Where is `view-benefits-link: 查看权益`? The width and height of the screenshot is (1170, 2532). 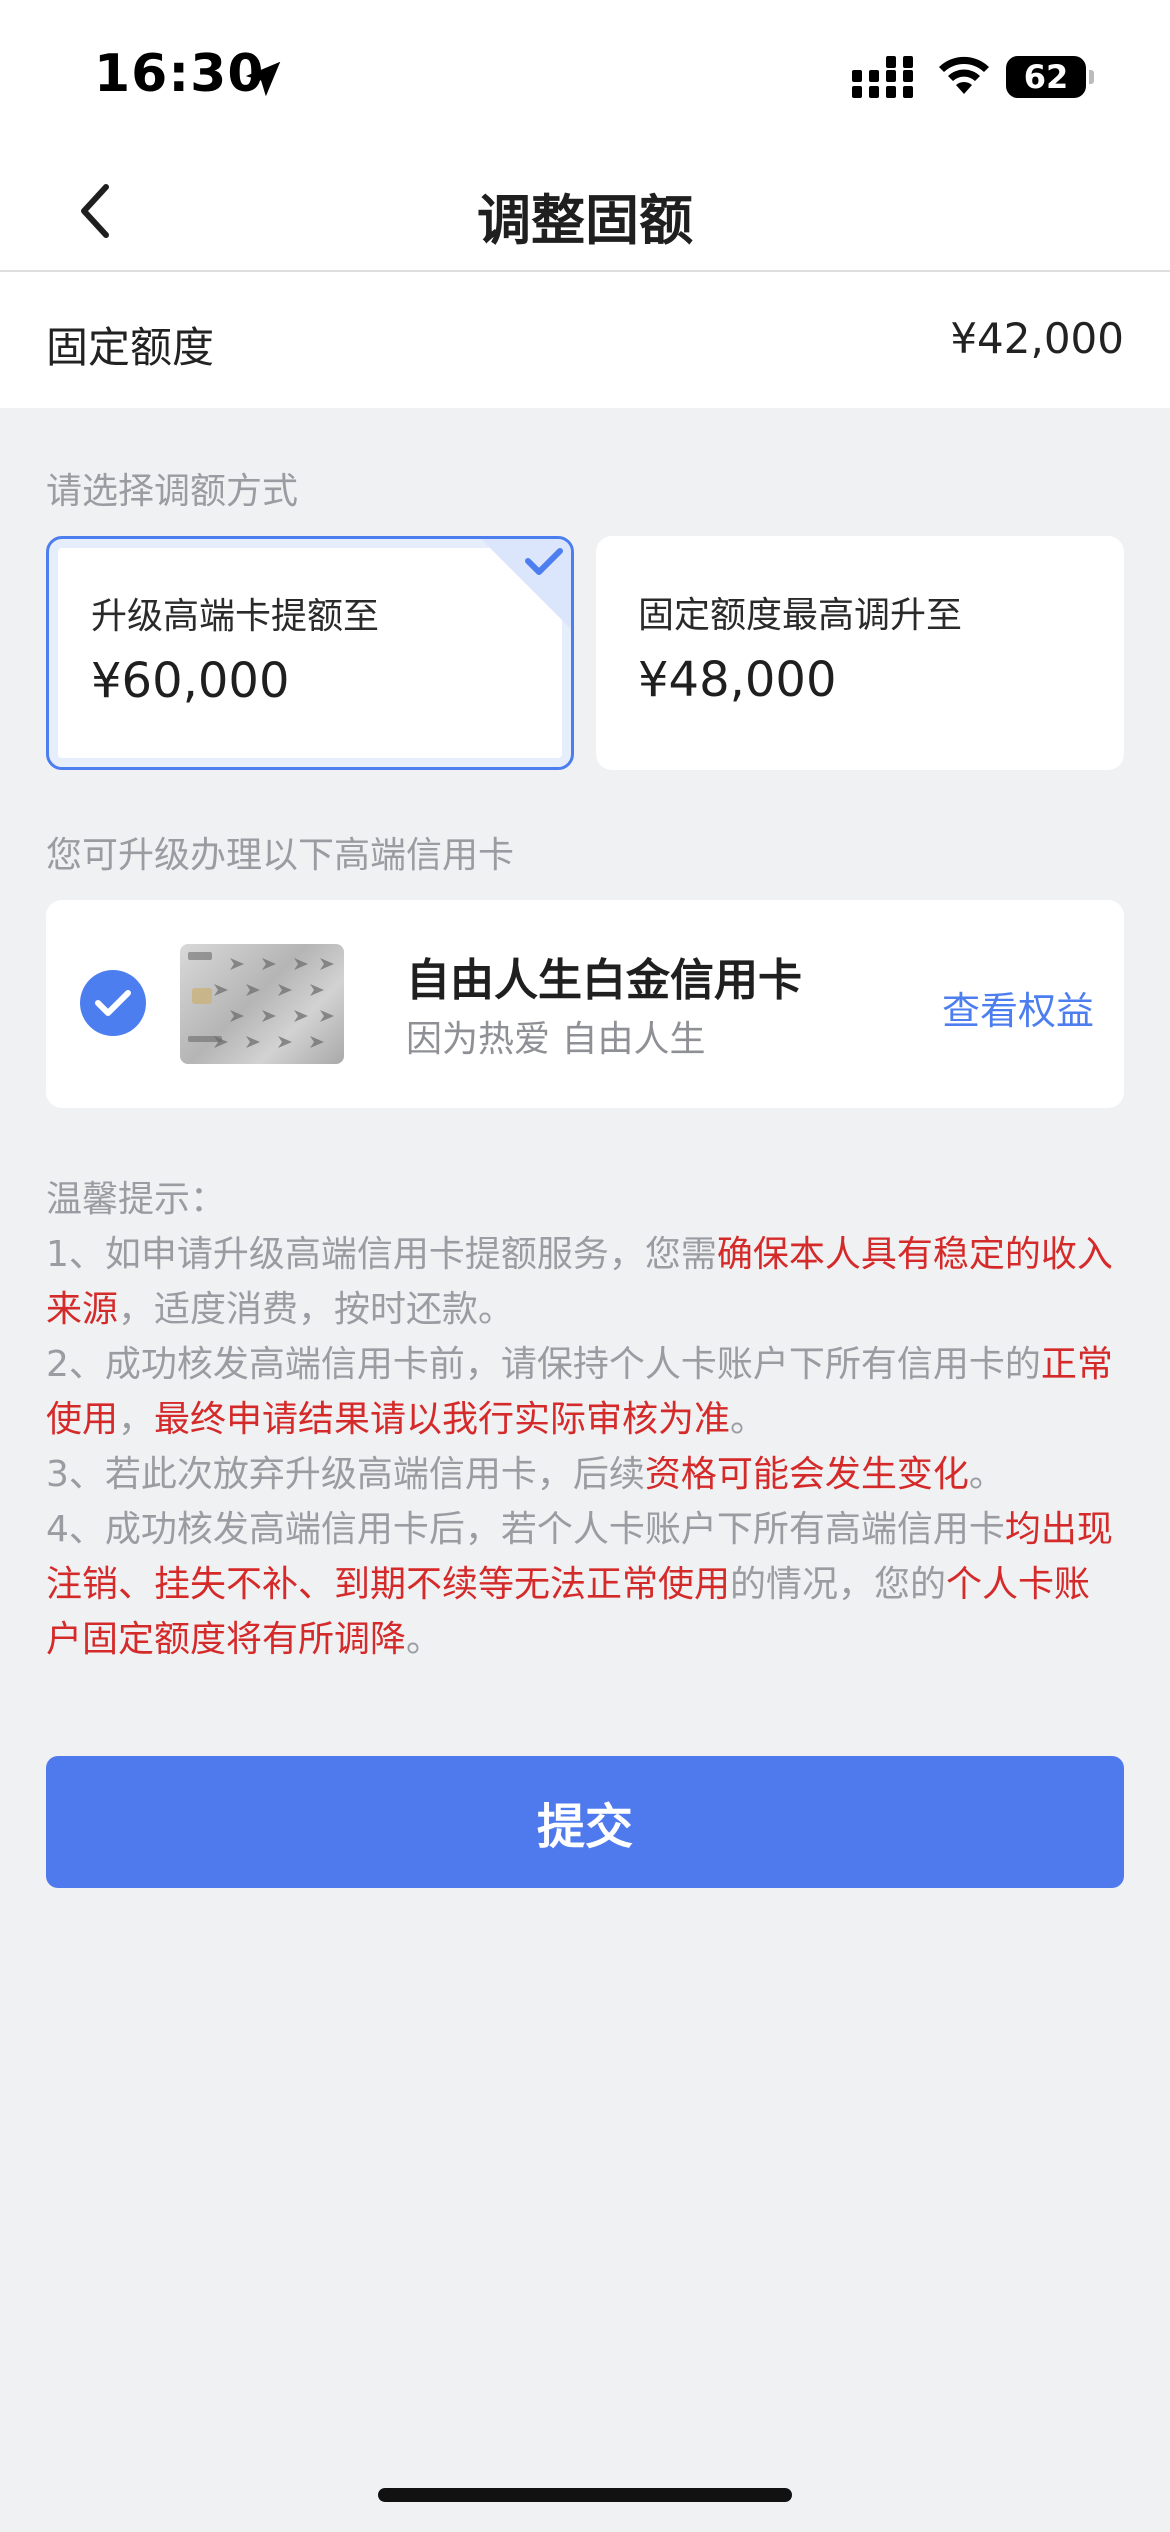 view-benefits-link: 查看权益 is located at coordinates (1018, 1007).